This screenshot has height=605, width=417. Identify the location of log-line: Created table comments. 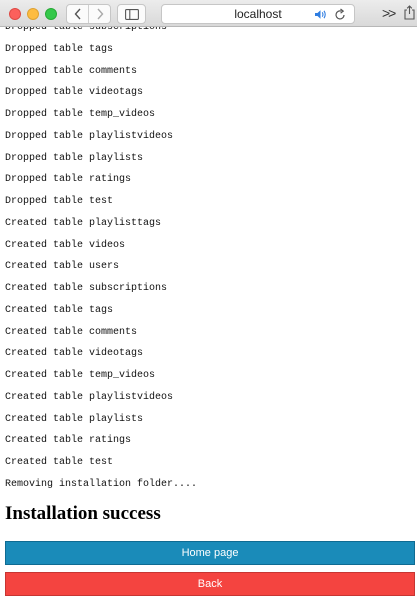
(71, 332).